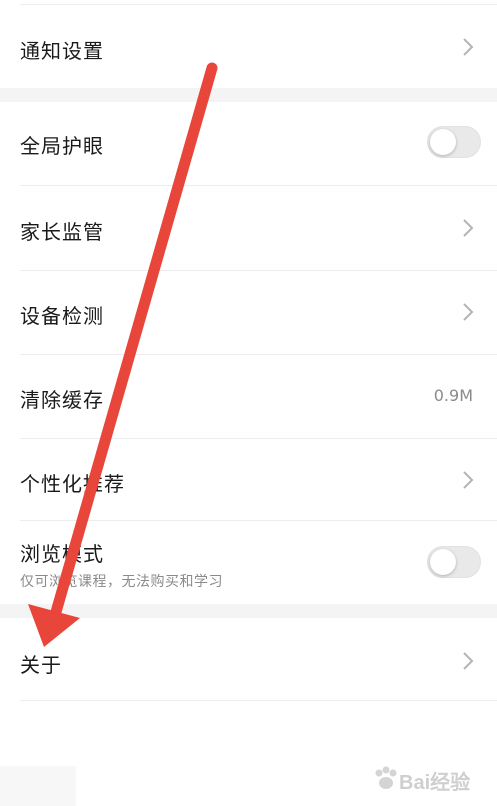 Image resolution: width=497 pixels, height=806 pixels. I want to click on settings-row-browse-mode: 浏览模式 仅可浏览课程，无法购买和学习, so click(248, 562).